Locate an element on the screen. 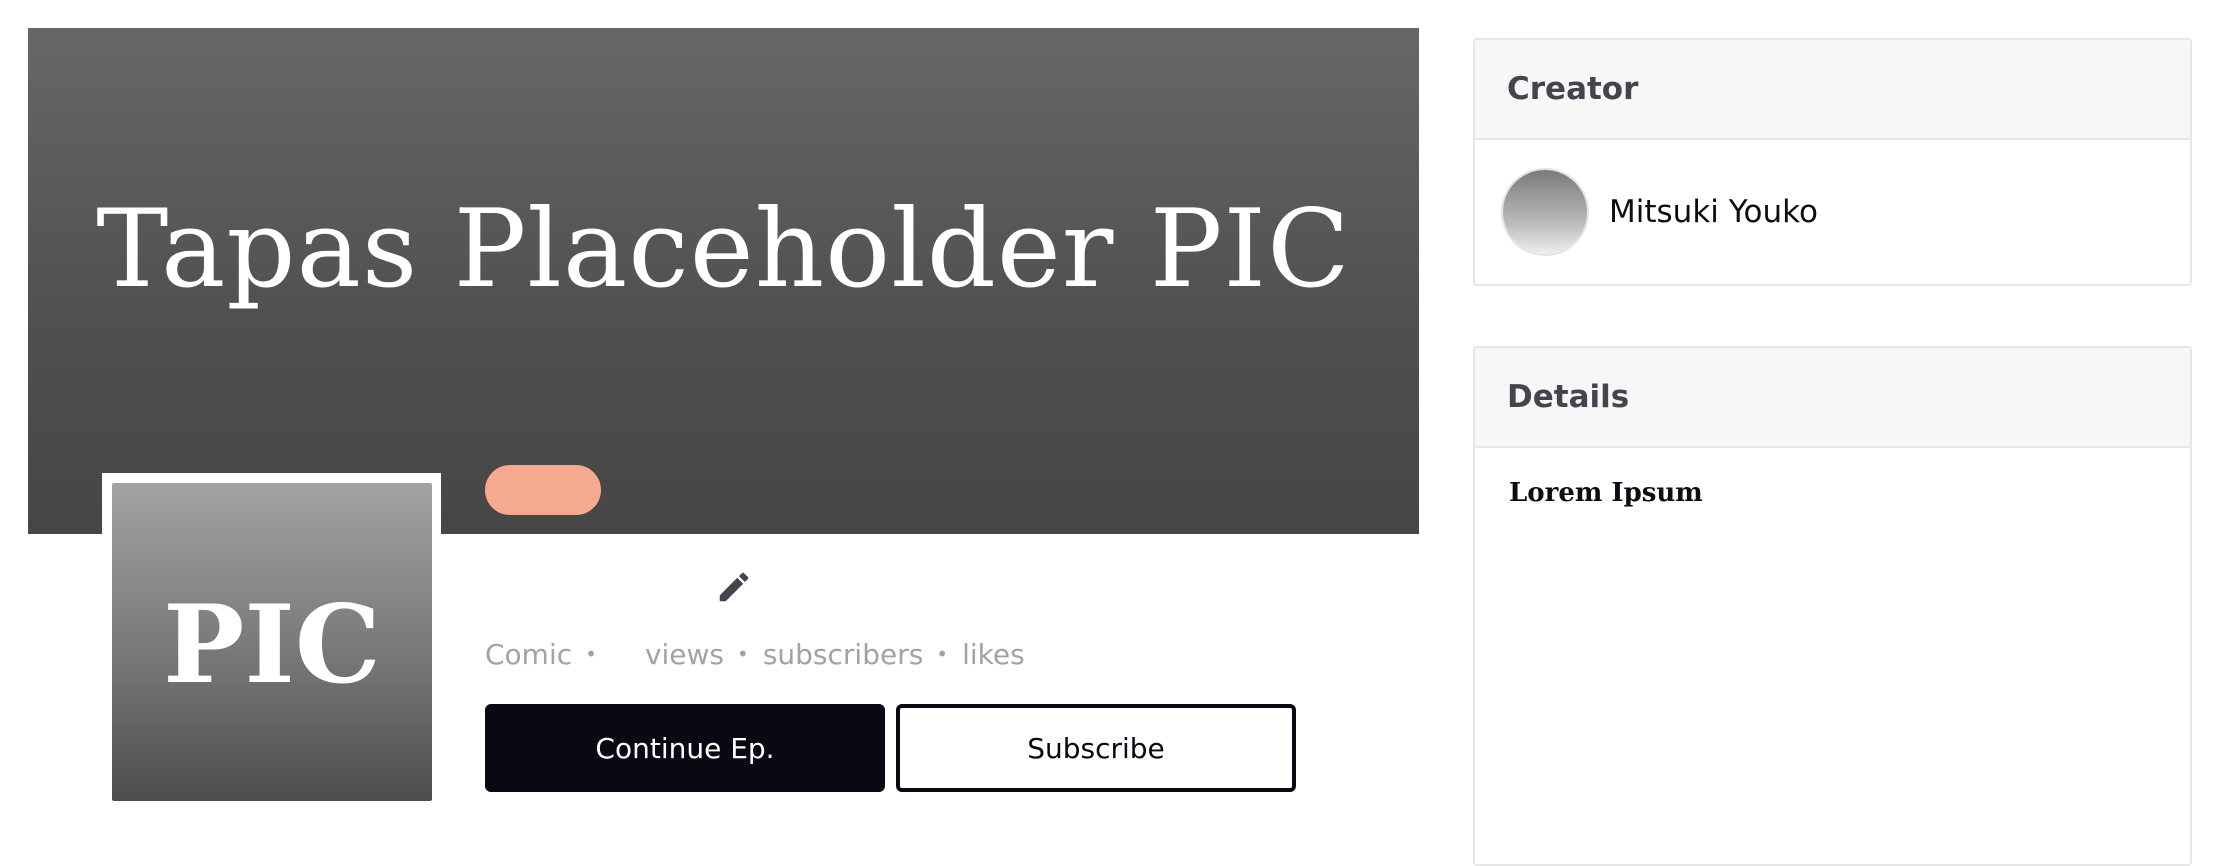 The width and height of the screenshot is (2220, 866). likes-label: likes is located at coordinates (993, 654).